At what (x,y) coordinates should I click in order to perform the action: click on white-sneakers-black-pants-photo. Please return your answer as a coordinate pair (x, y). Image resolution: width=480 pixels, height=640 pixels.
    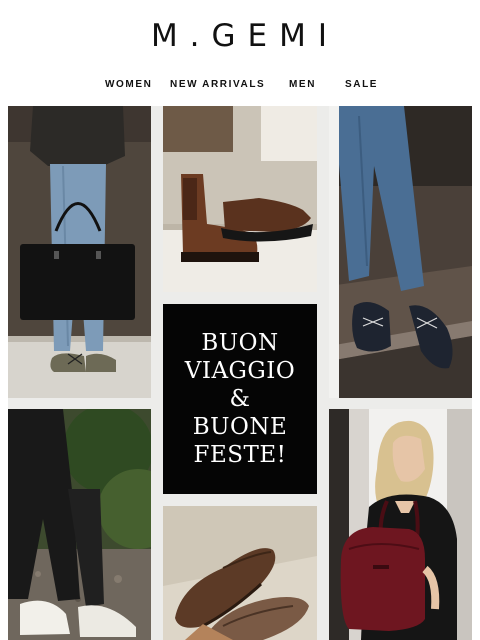
    Looking at the image, I should click on (79, 524).